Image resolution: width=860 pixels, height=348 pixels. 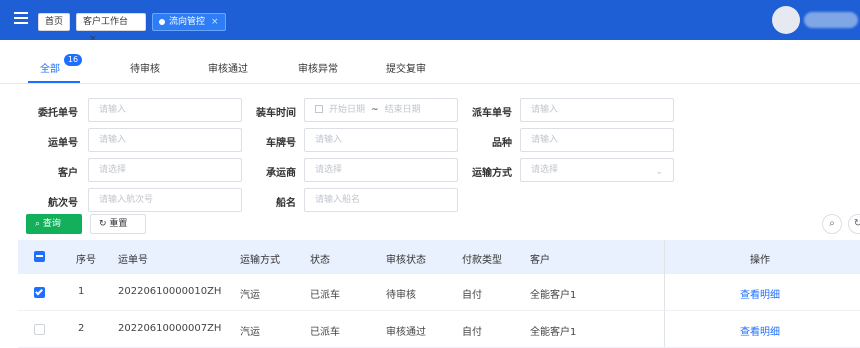 What do you see at coordinates (320, 260) in the screenshot?
I see `col-status: 状态` at bounding box center [320, 260].